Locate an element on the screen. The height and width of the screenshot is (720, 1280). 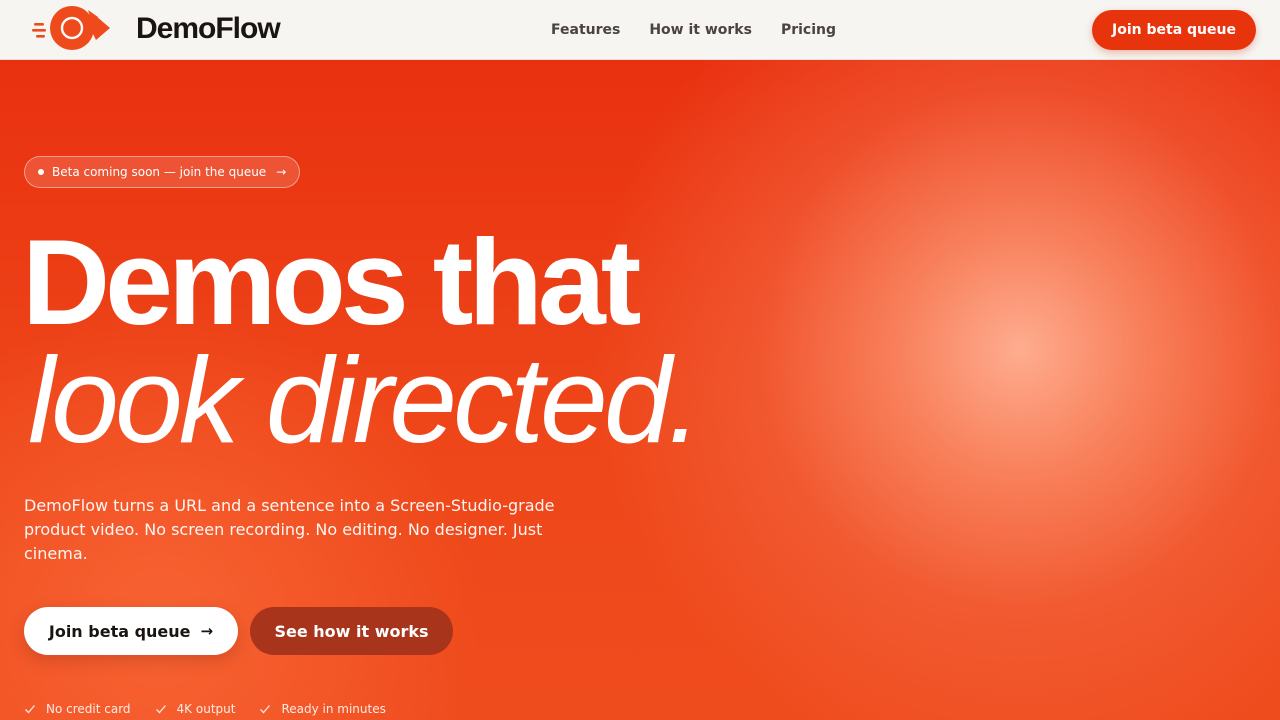
dot-icon is located at coordinates (41, 172).